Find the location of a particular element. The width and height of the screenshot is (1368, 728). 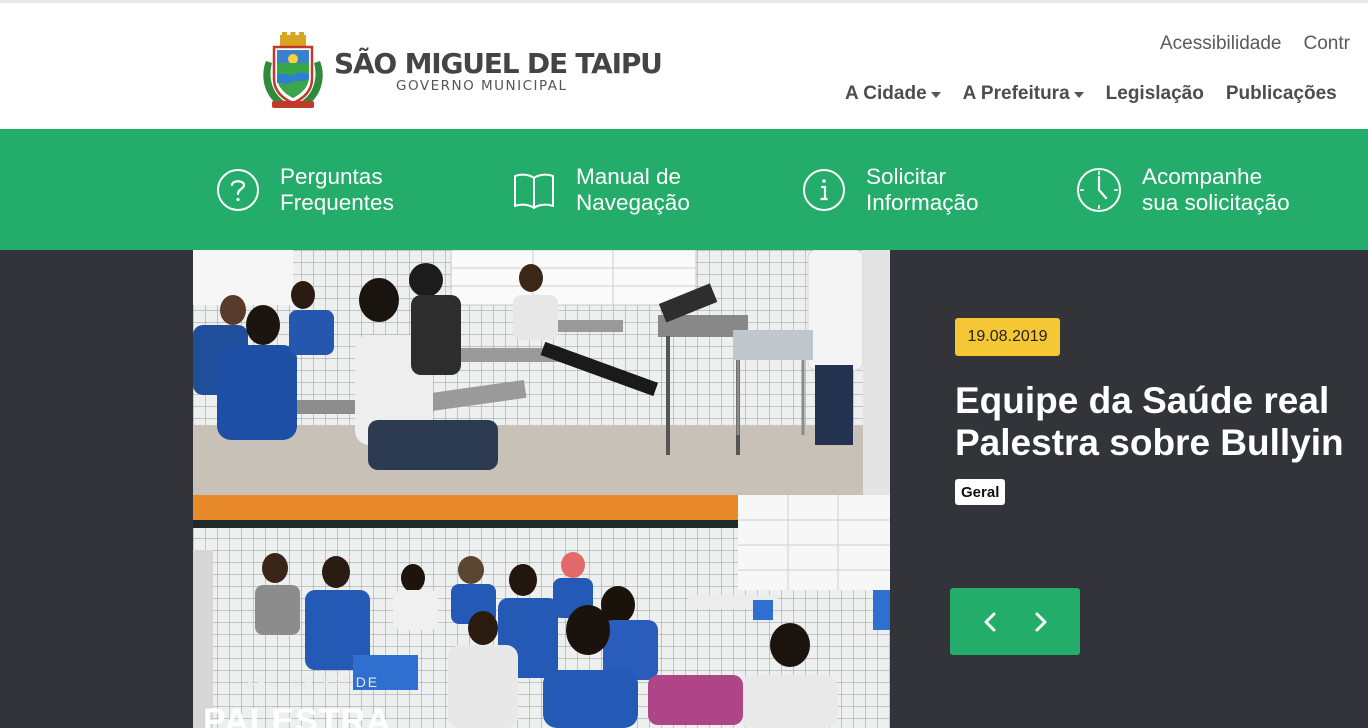

site-title: SÃO MIGUEL DE TAIPU is located at coordinates (498, 63).